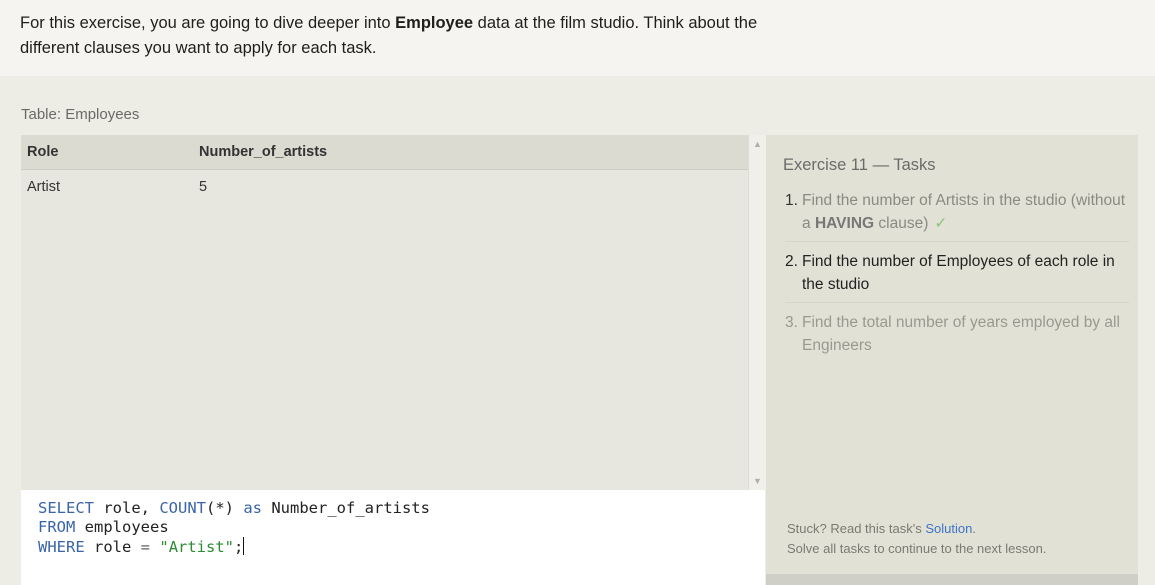 The width and height of the screenshot is (1155, 585). Describe the element at coordinates (952, 579) in the screenshot. I see `panel-footer-bar` at that location.